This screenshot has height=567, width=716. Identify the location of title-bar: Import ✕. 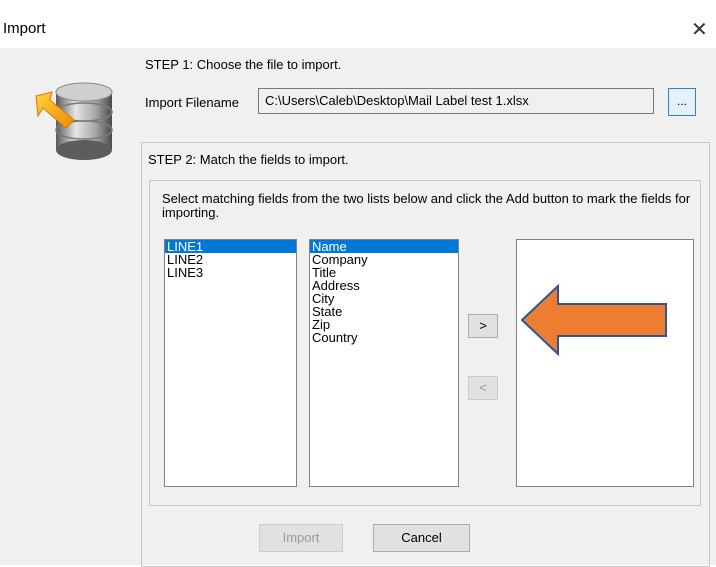
(358, 30).